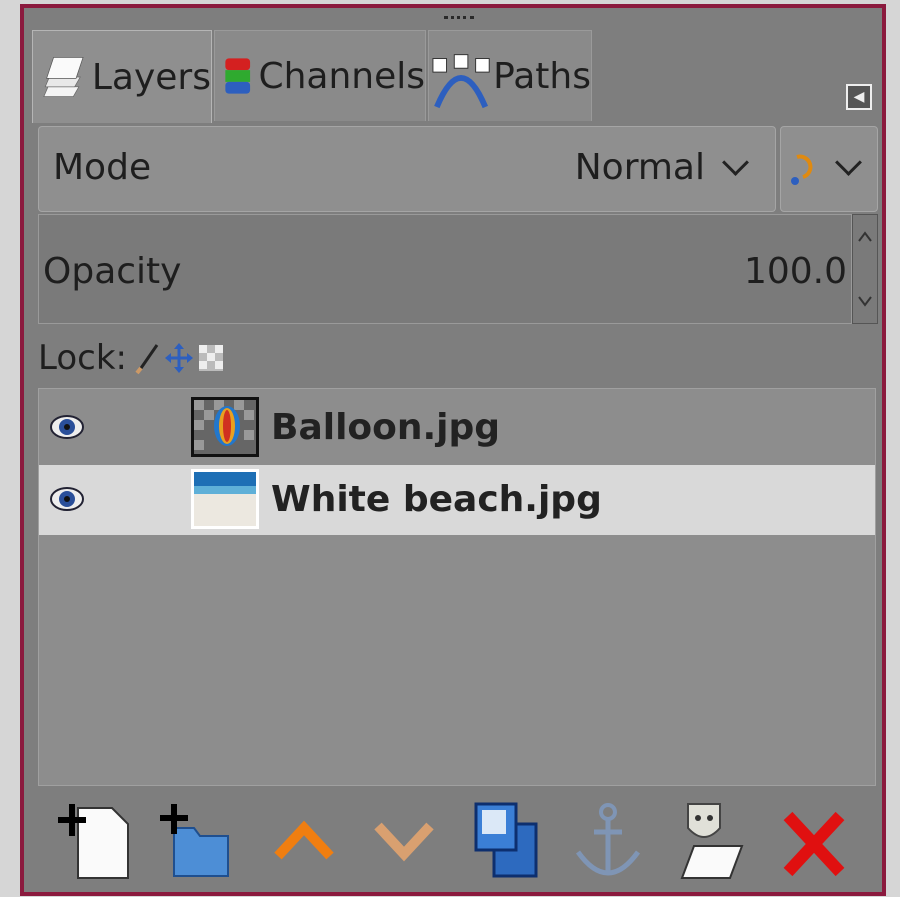 The image size is (900, 897). I want to click on beach-thumbnail-icon, so click(225, 499).